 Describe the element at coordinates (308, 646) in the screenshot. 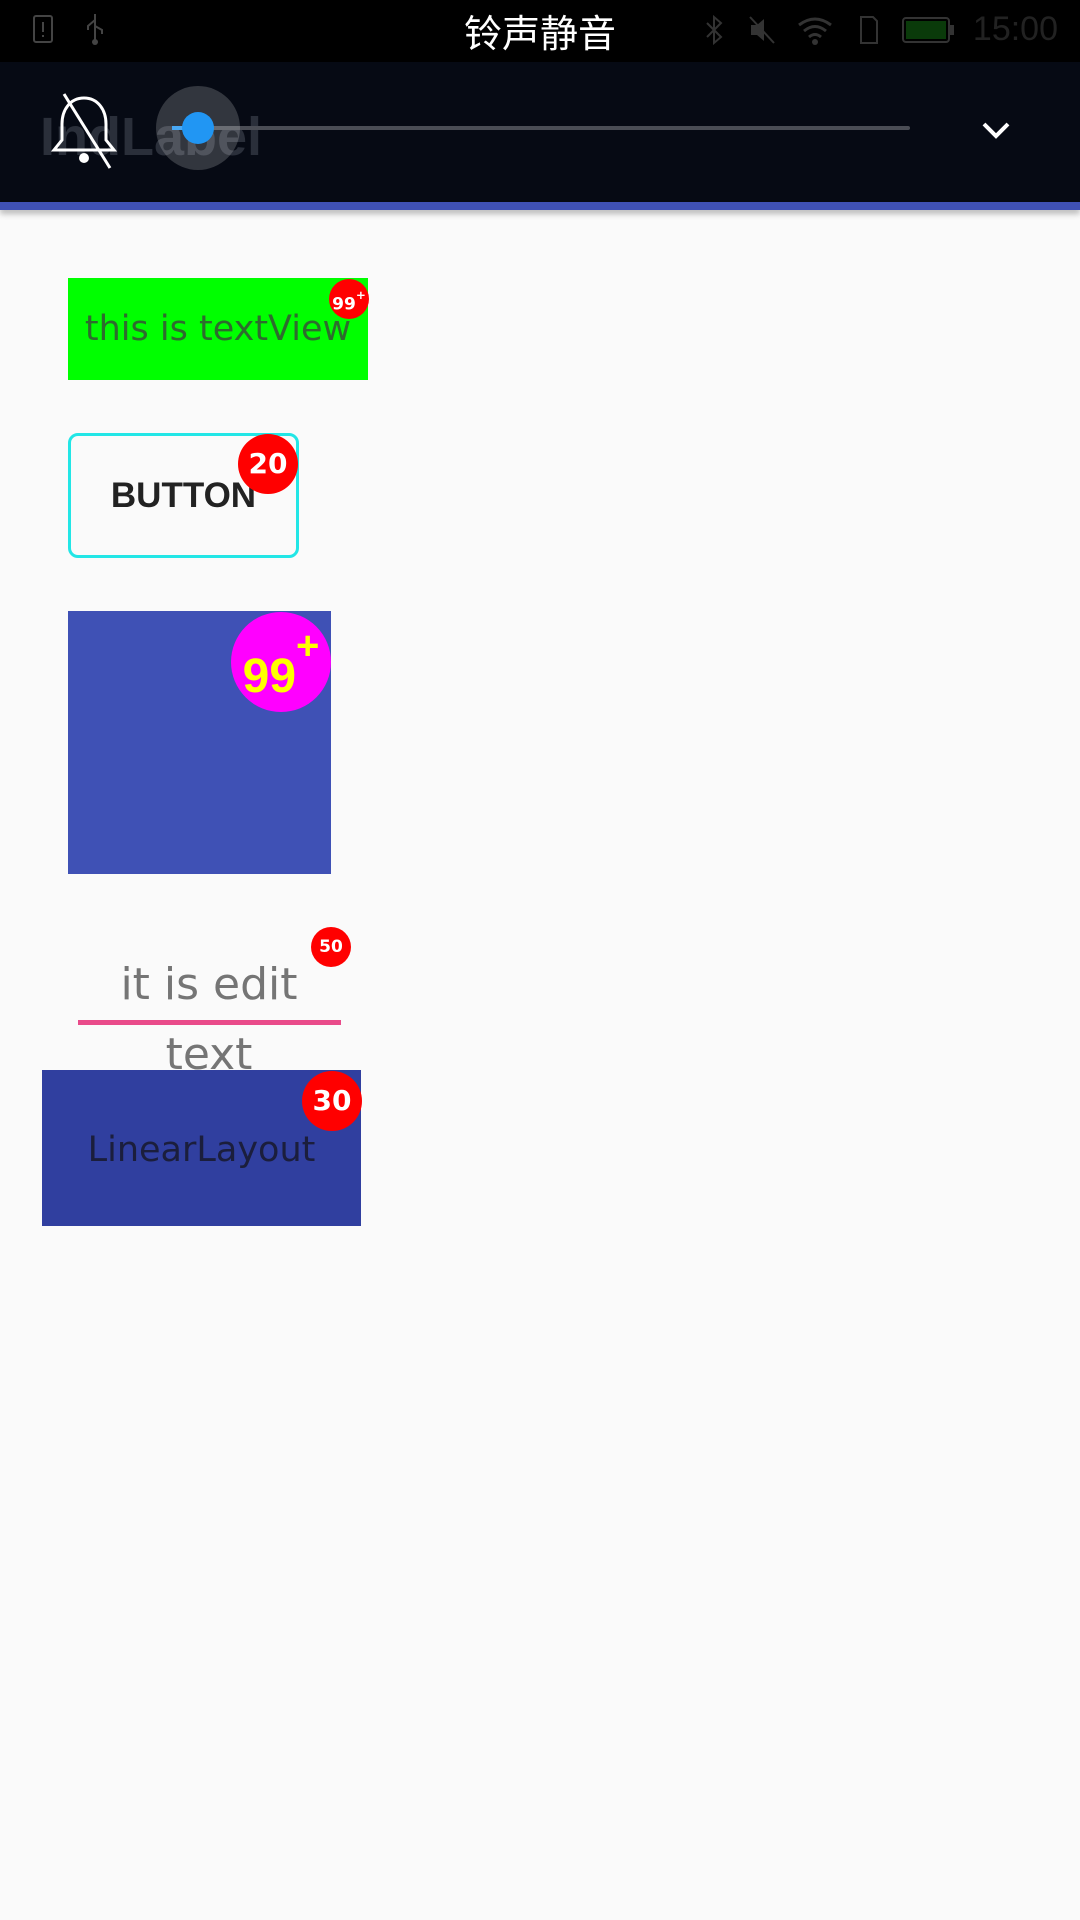

I see `image-badge-plus: +` at that location.